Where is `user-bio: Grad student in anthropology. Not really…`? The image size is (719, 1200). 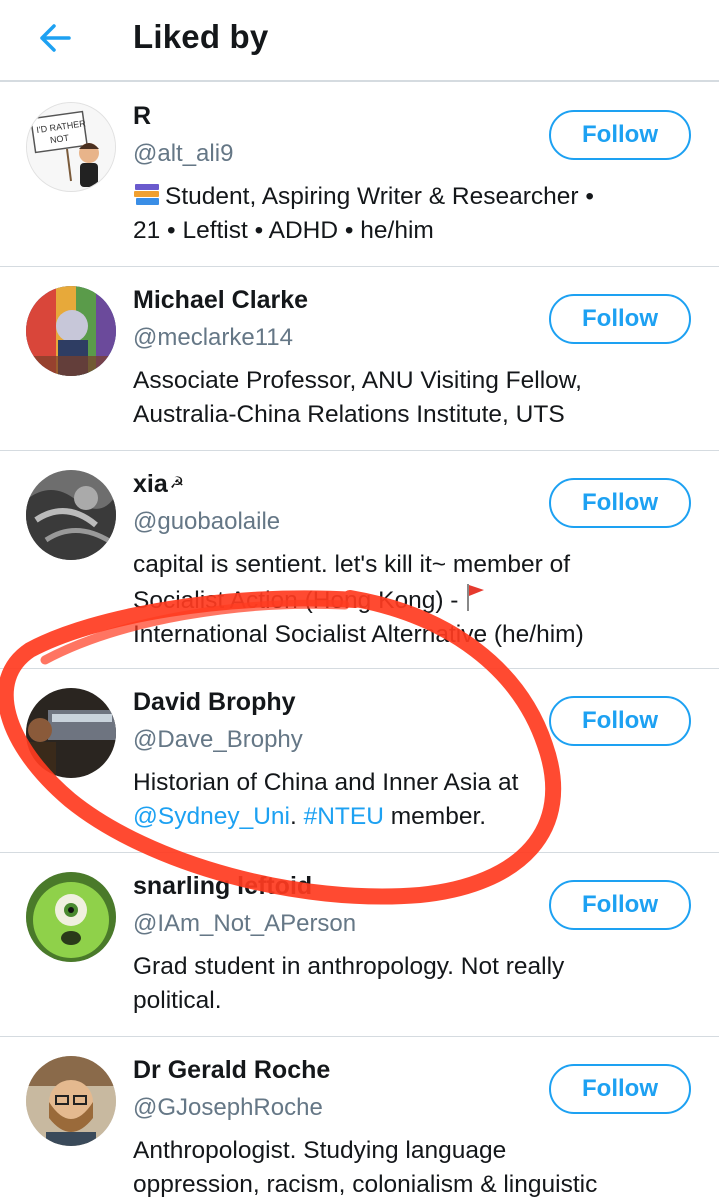
user-bio: Grad student in anthropology. Not really… is located at coordinates (349, 983).